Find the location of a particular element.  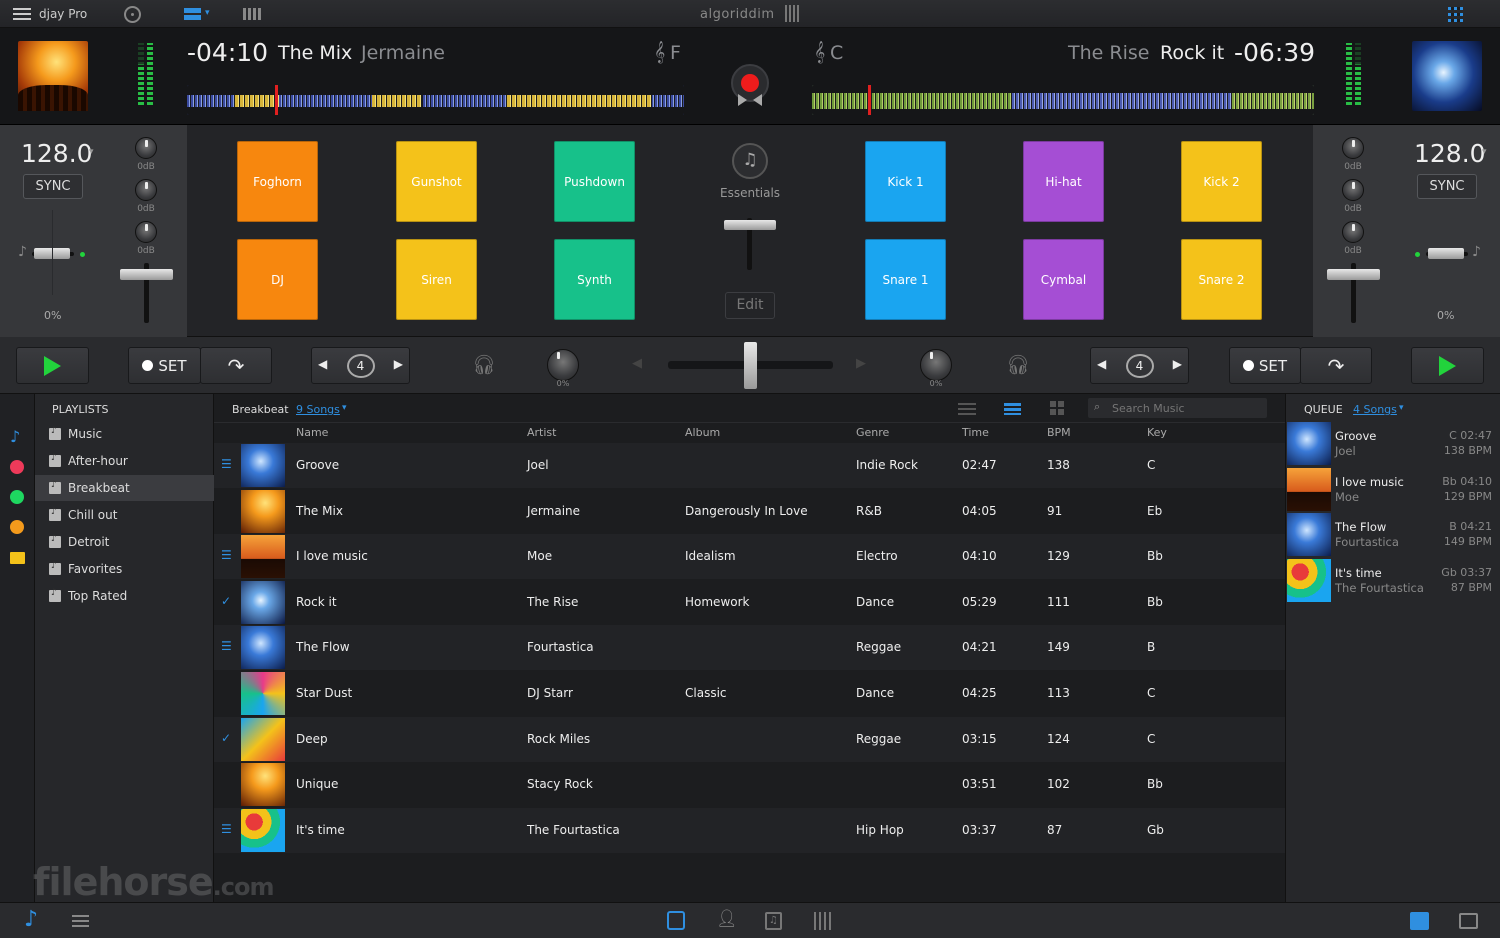

history-source-icon is located at coordinates (17, 527).